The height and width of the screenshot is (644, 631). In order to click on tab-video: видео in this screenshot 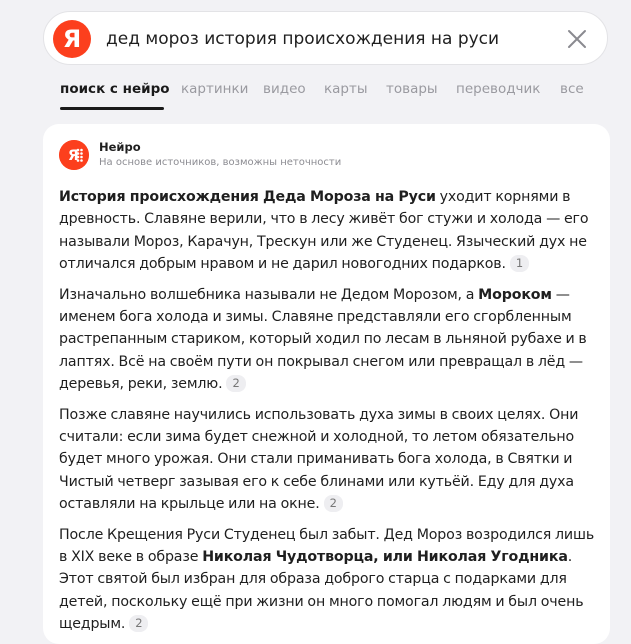, I will do `click(284, 89)`.